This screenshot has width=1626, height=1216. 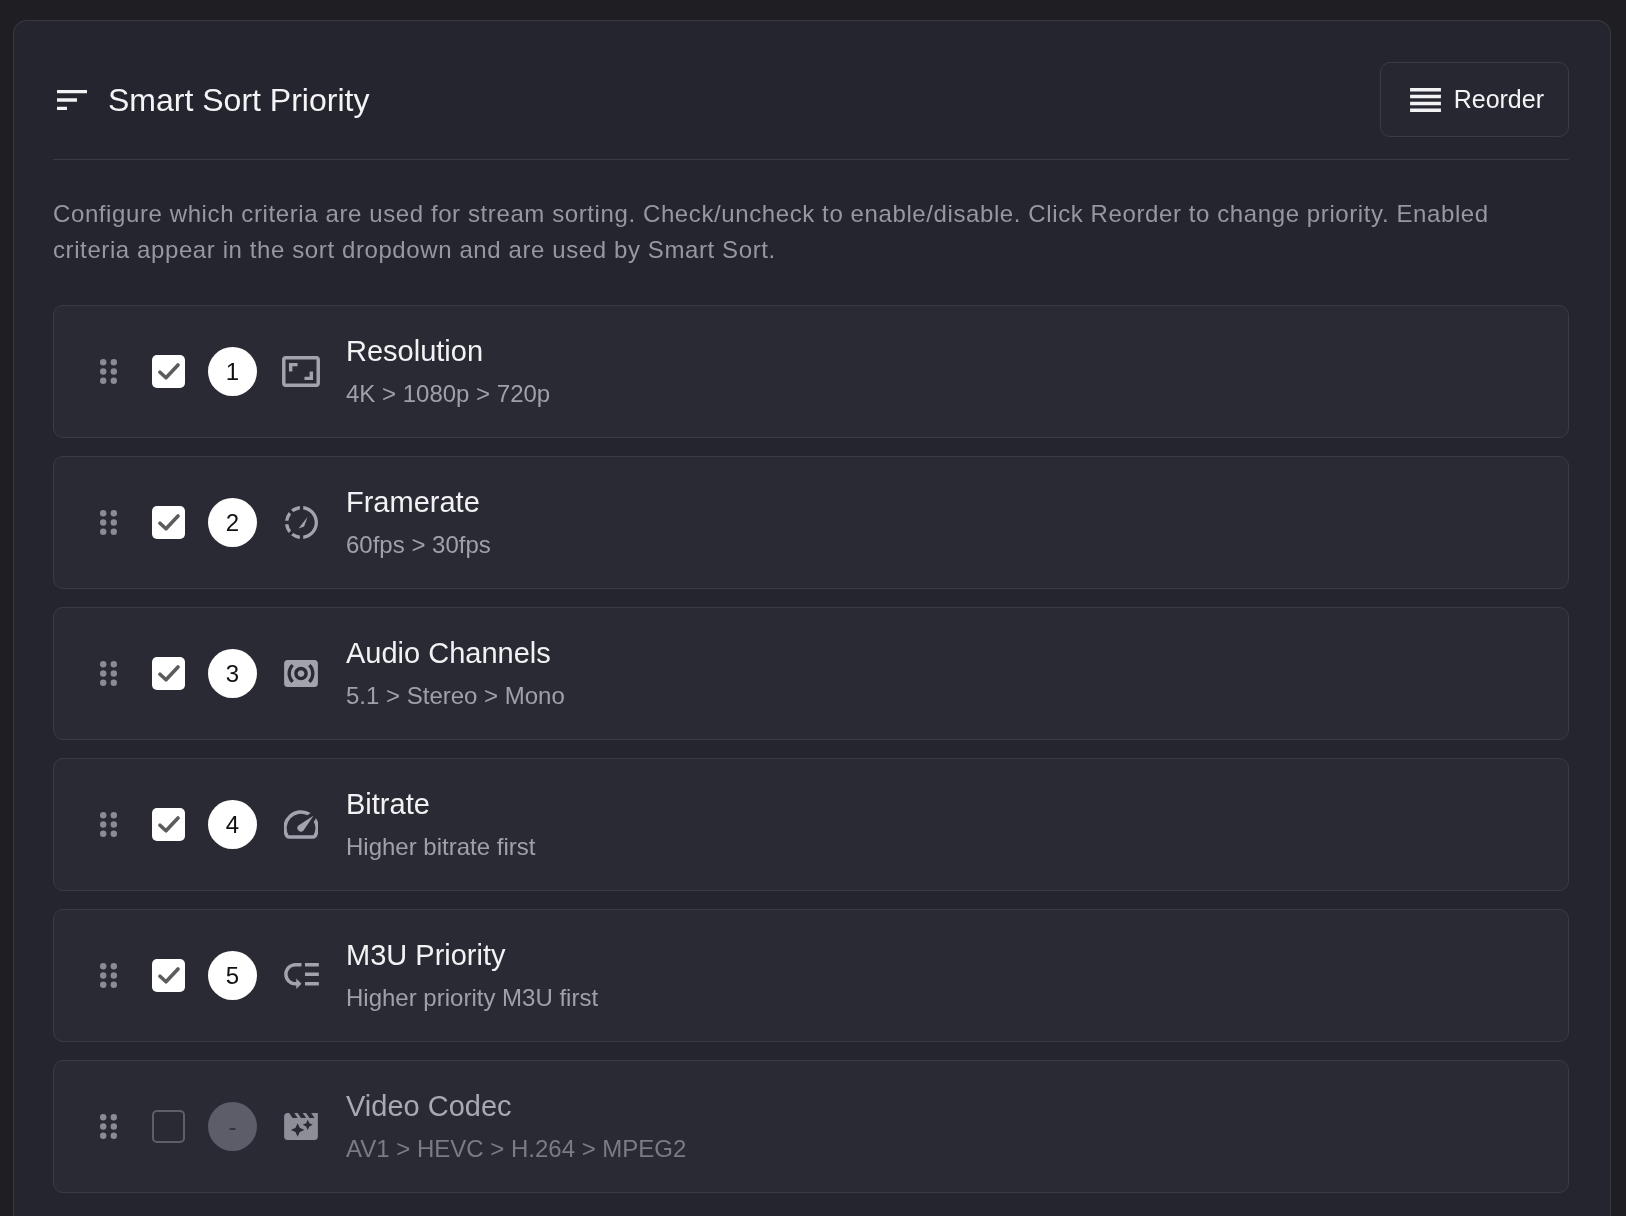 I want to click on criterion-detail: 5.1 > Stereo > Mono, so click(x=455, y=696).